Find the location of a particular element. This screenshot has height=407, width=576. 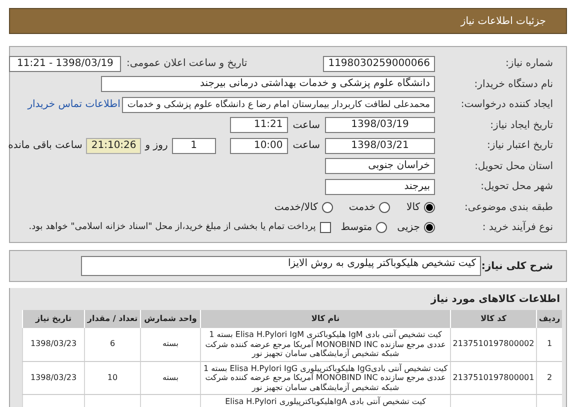

table-cell: 1 is located at coordinates (549, 344).